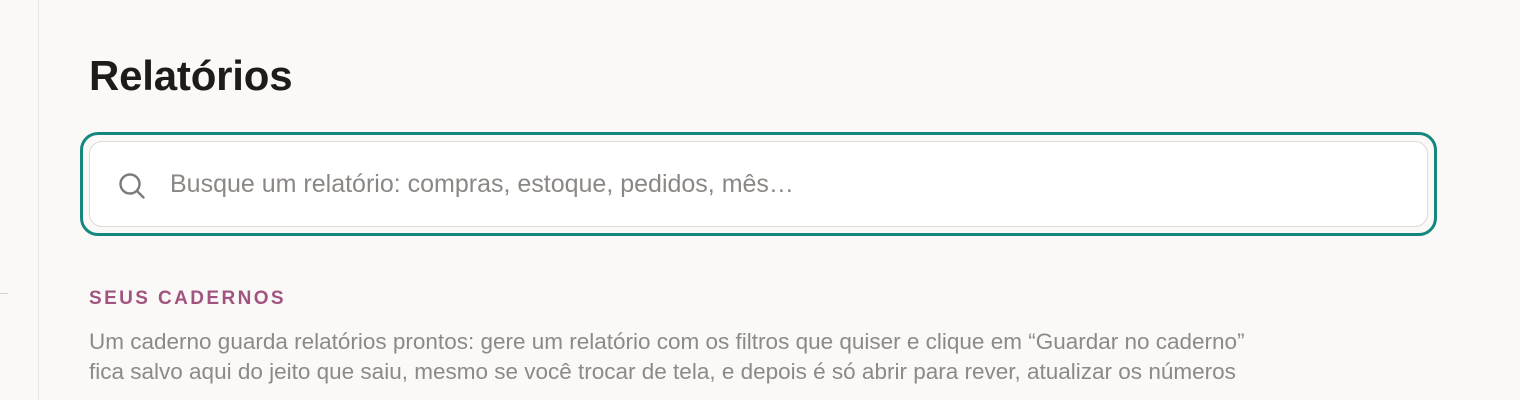 The width and height of the screenshot is (1520, 400). I want to click on left-sidebar, so click(19, 200).